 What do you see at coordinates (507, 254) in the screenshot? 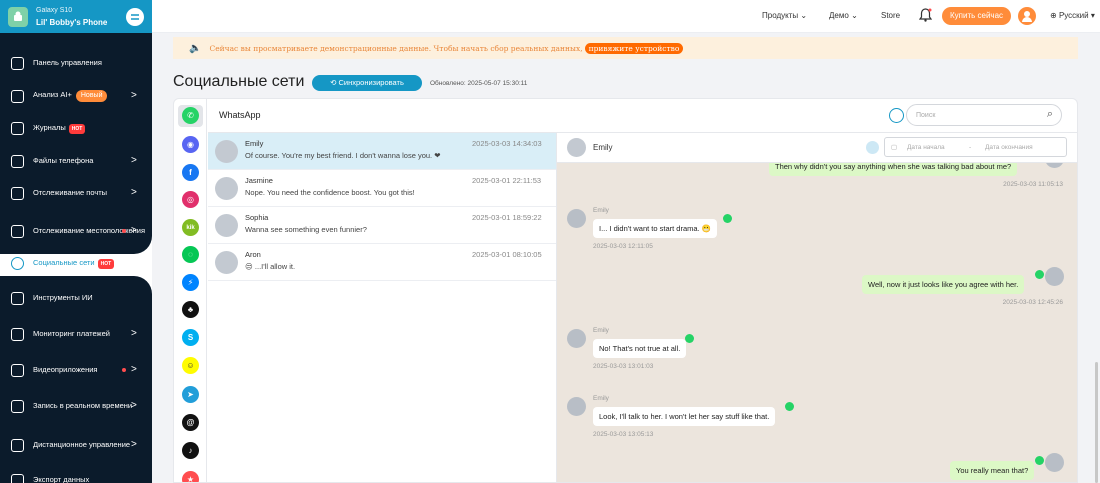
I see `chat-time: 2025-03-01 08:10:05` at bounding box center [507, 254].